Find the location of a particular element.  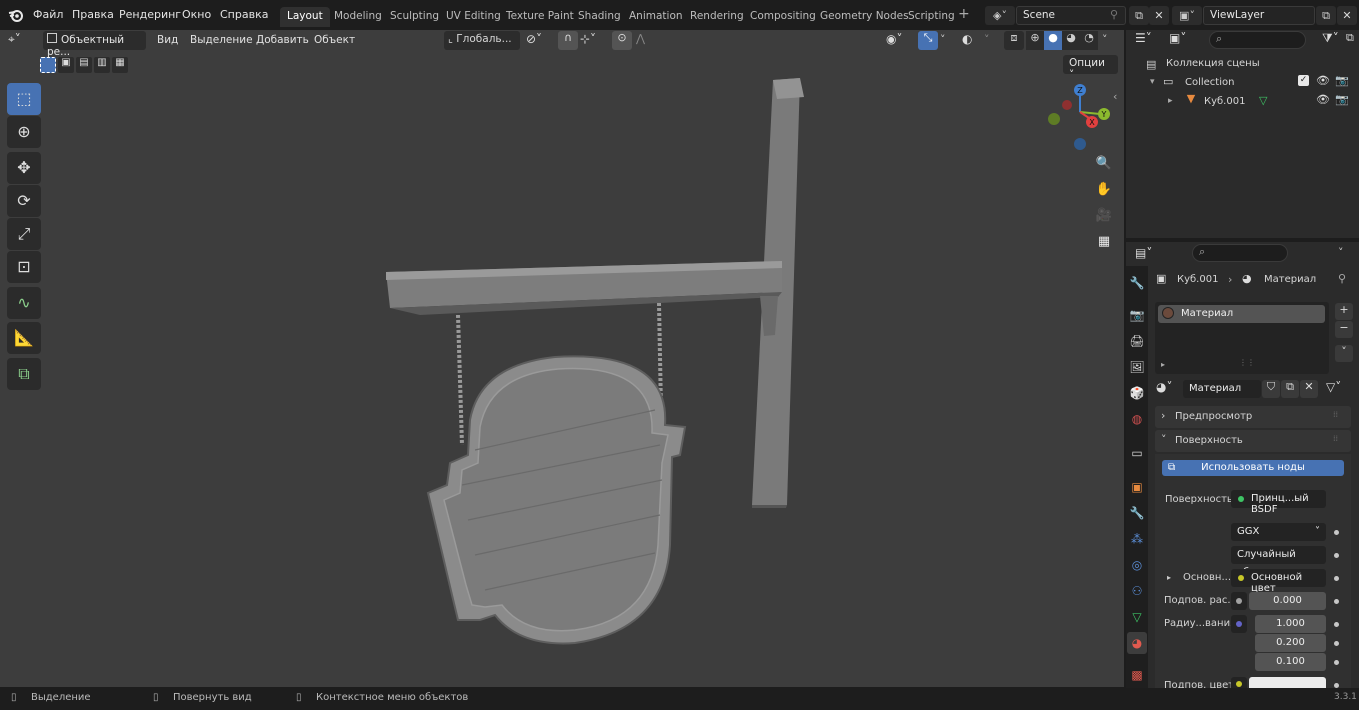

overlays-dropdown-icon: ˅ is located at coordinates (987, 39).